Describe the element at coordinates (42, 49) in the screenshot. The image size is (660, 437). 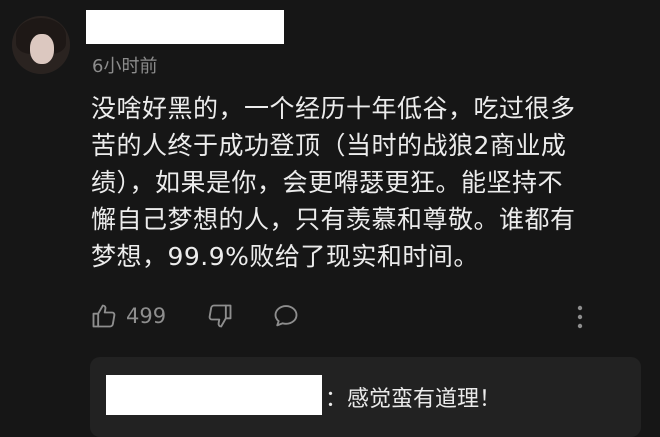
I see `avatar-face` at that location.